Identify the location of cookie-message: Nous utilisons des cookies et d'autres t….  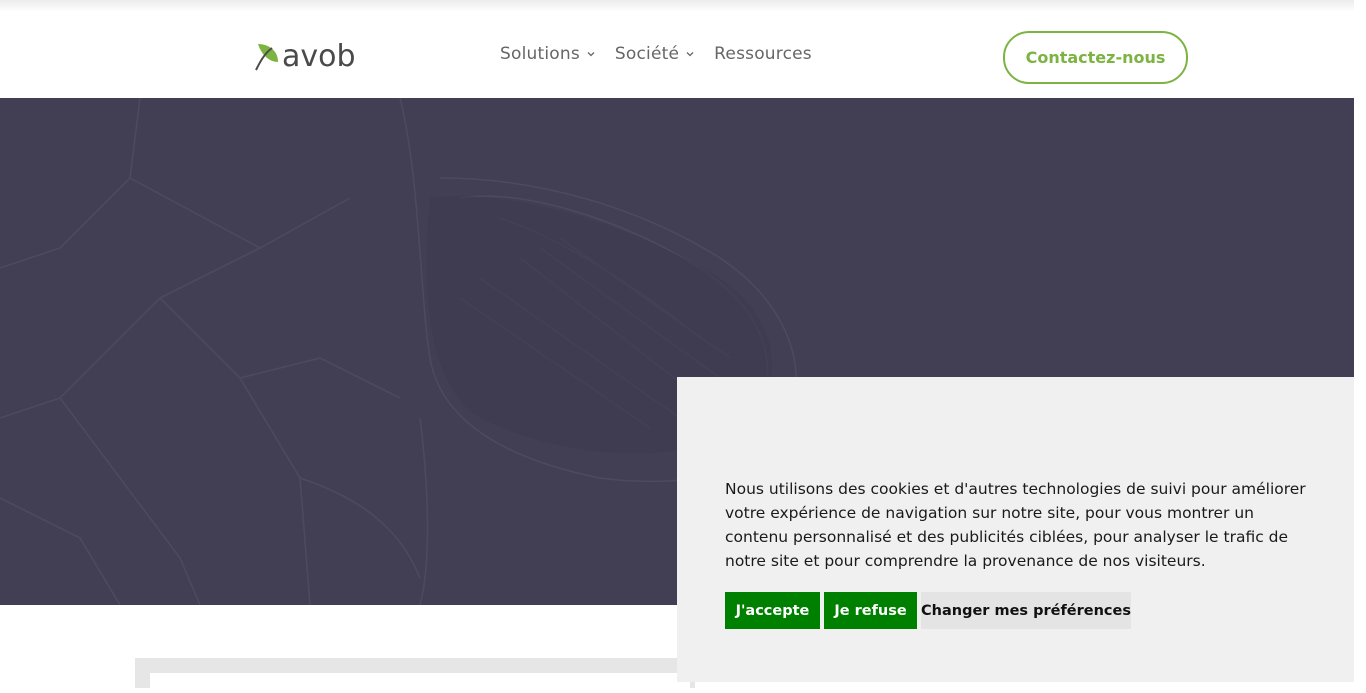
(1015, 525).